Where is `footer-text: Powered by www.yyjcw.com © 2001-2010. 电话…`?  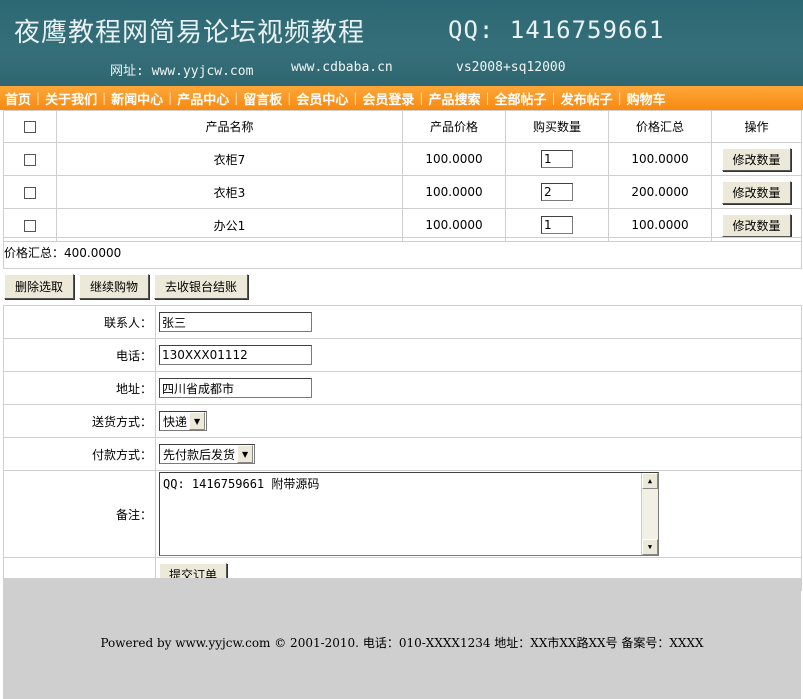 footer-text: Powered by www.yyjcw.com © 2001-2010. 电话… is located at coordinates (402, 643).